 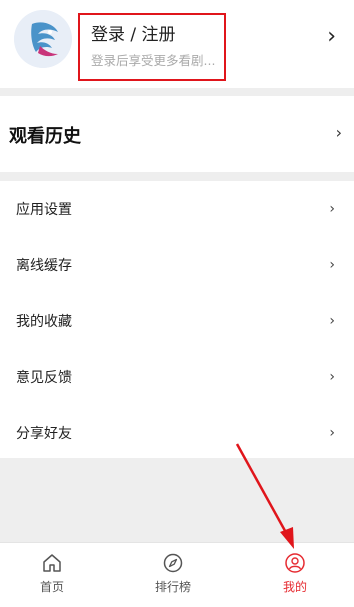 What do you see at coordinates (133, 32) in the screenshot?
I see `login-register-title: 登录 / 注册` at bounding box center [133, 32].